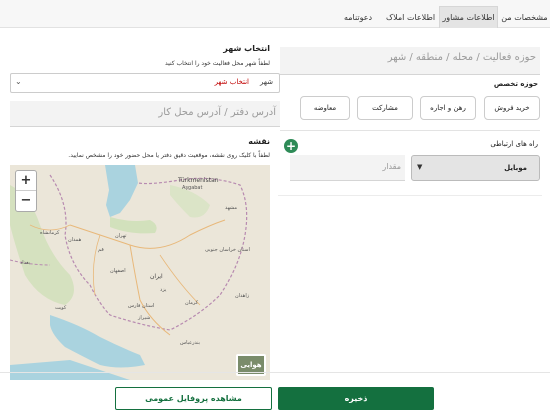  Describe the element at coordinates (144, 318) in the screenshot. I see `map-label: شیراز` at that location.